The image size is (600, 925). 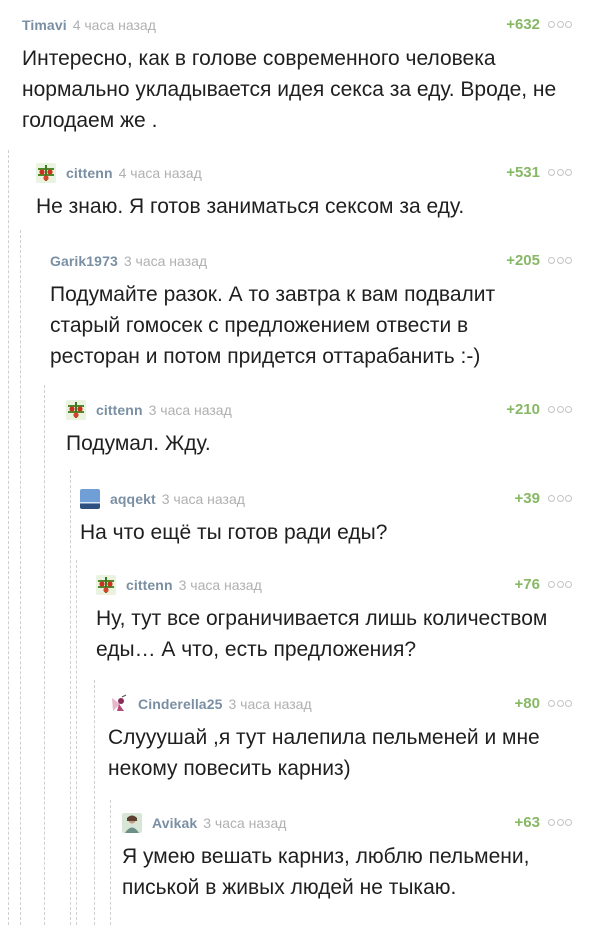 What do you see at coordinates (527, 703) in the screenshot?
I see `comment-rating: +80` at bounding box center [527, 703].